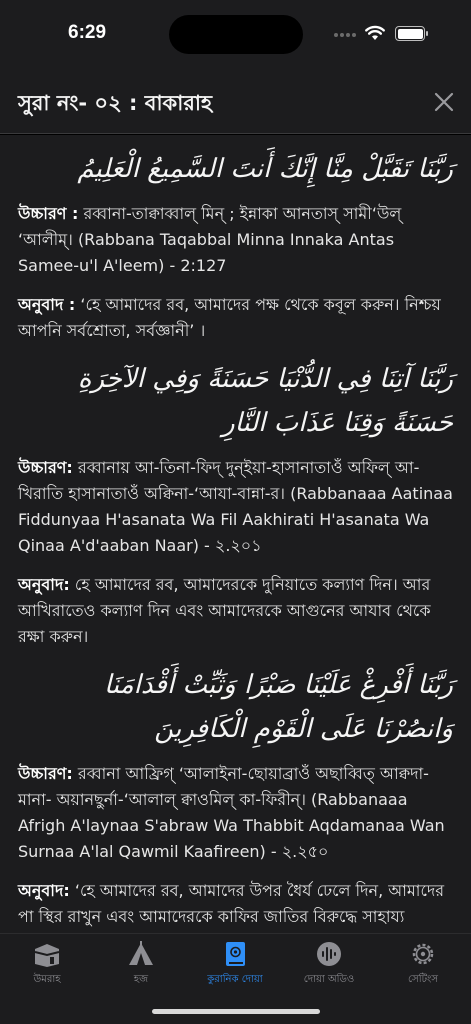 Image resolution: width=471 pixels, height=1024 pixels. Describe the element at coordinates (329, 979) in the screenshot. I see `tab-label: দোয়া অডিও` at that location.